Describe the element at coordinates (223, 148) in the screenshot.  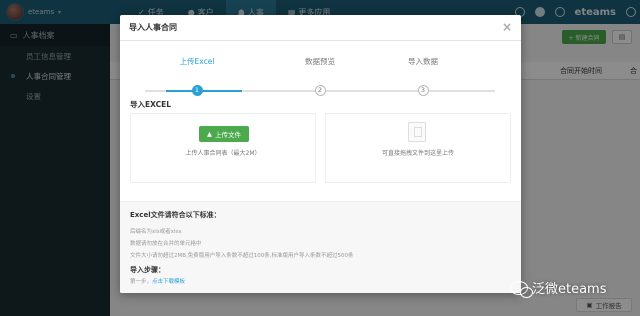
I see `upload-file-panel: ▲ 上传文件 上传人事合同表（最大2M）` at that location.